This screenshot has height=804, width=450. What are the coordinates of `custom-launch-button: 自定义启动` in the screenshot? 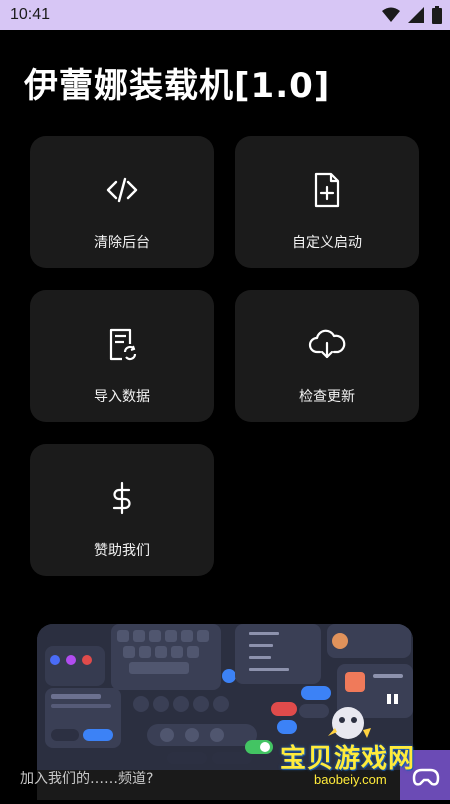 It's located at (327, 202).